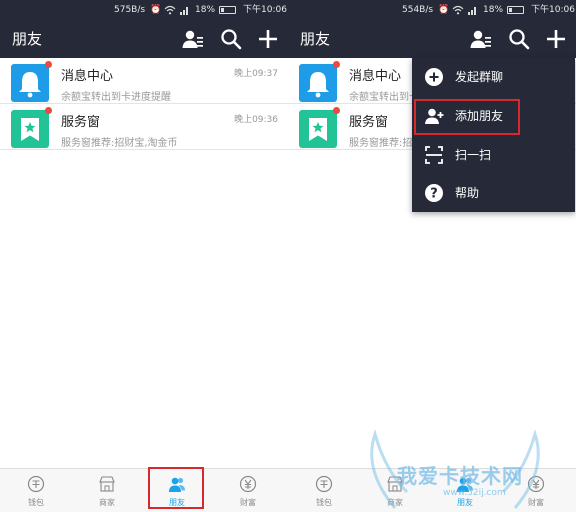 This screenshot has width=576, height=512. Describe the element at coordinates (256, 120) in the screenshot. I see `item-time: 晚上09:36` at that location.